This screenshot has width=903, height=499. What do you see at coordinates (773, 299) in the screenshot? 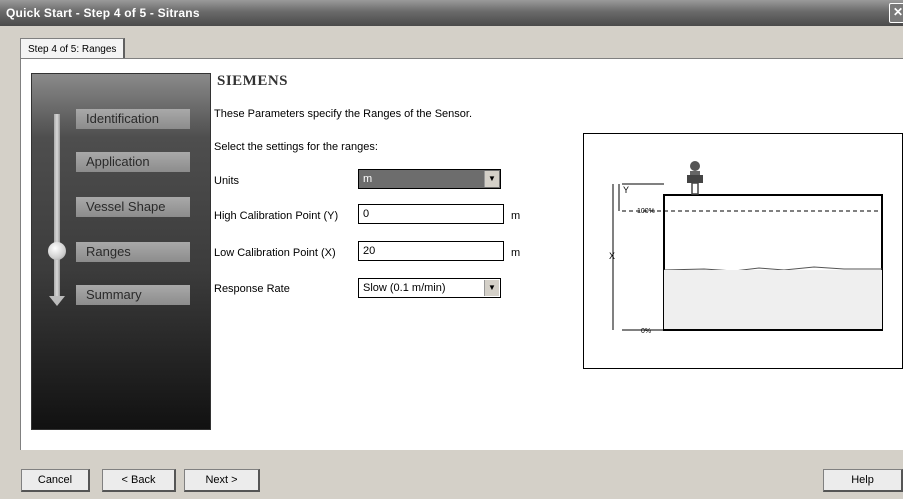
I see `material-fill` at bounding box center [773, 299].